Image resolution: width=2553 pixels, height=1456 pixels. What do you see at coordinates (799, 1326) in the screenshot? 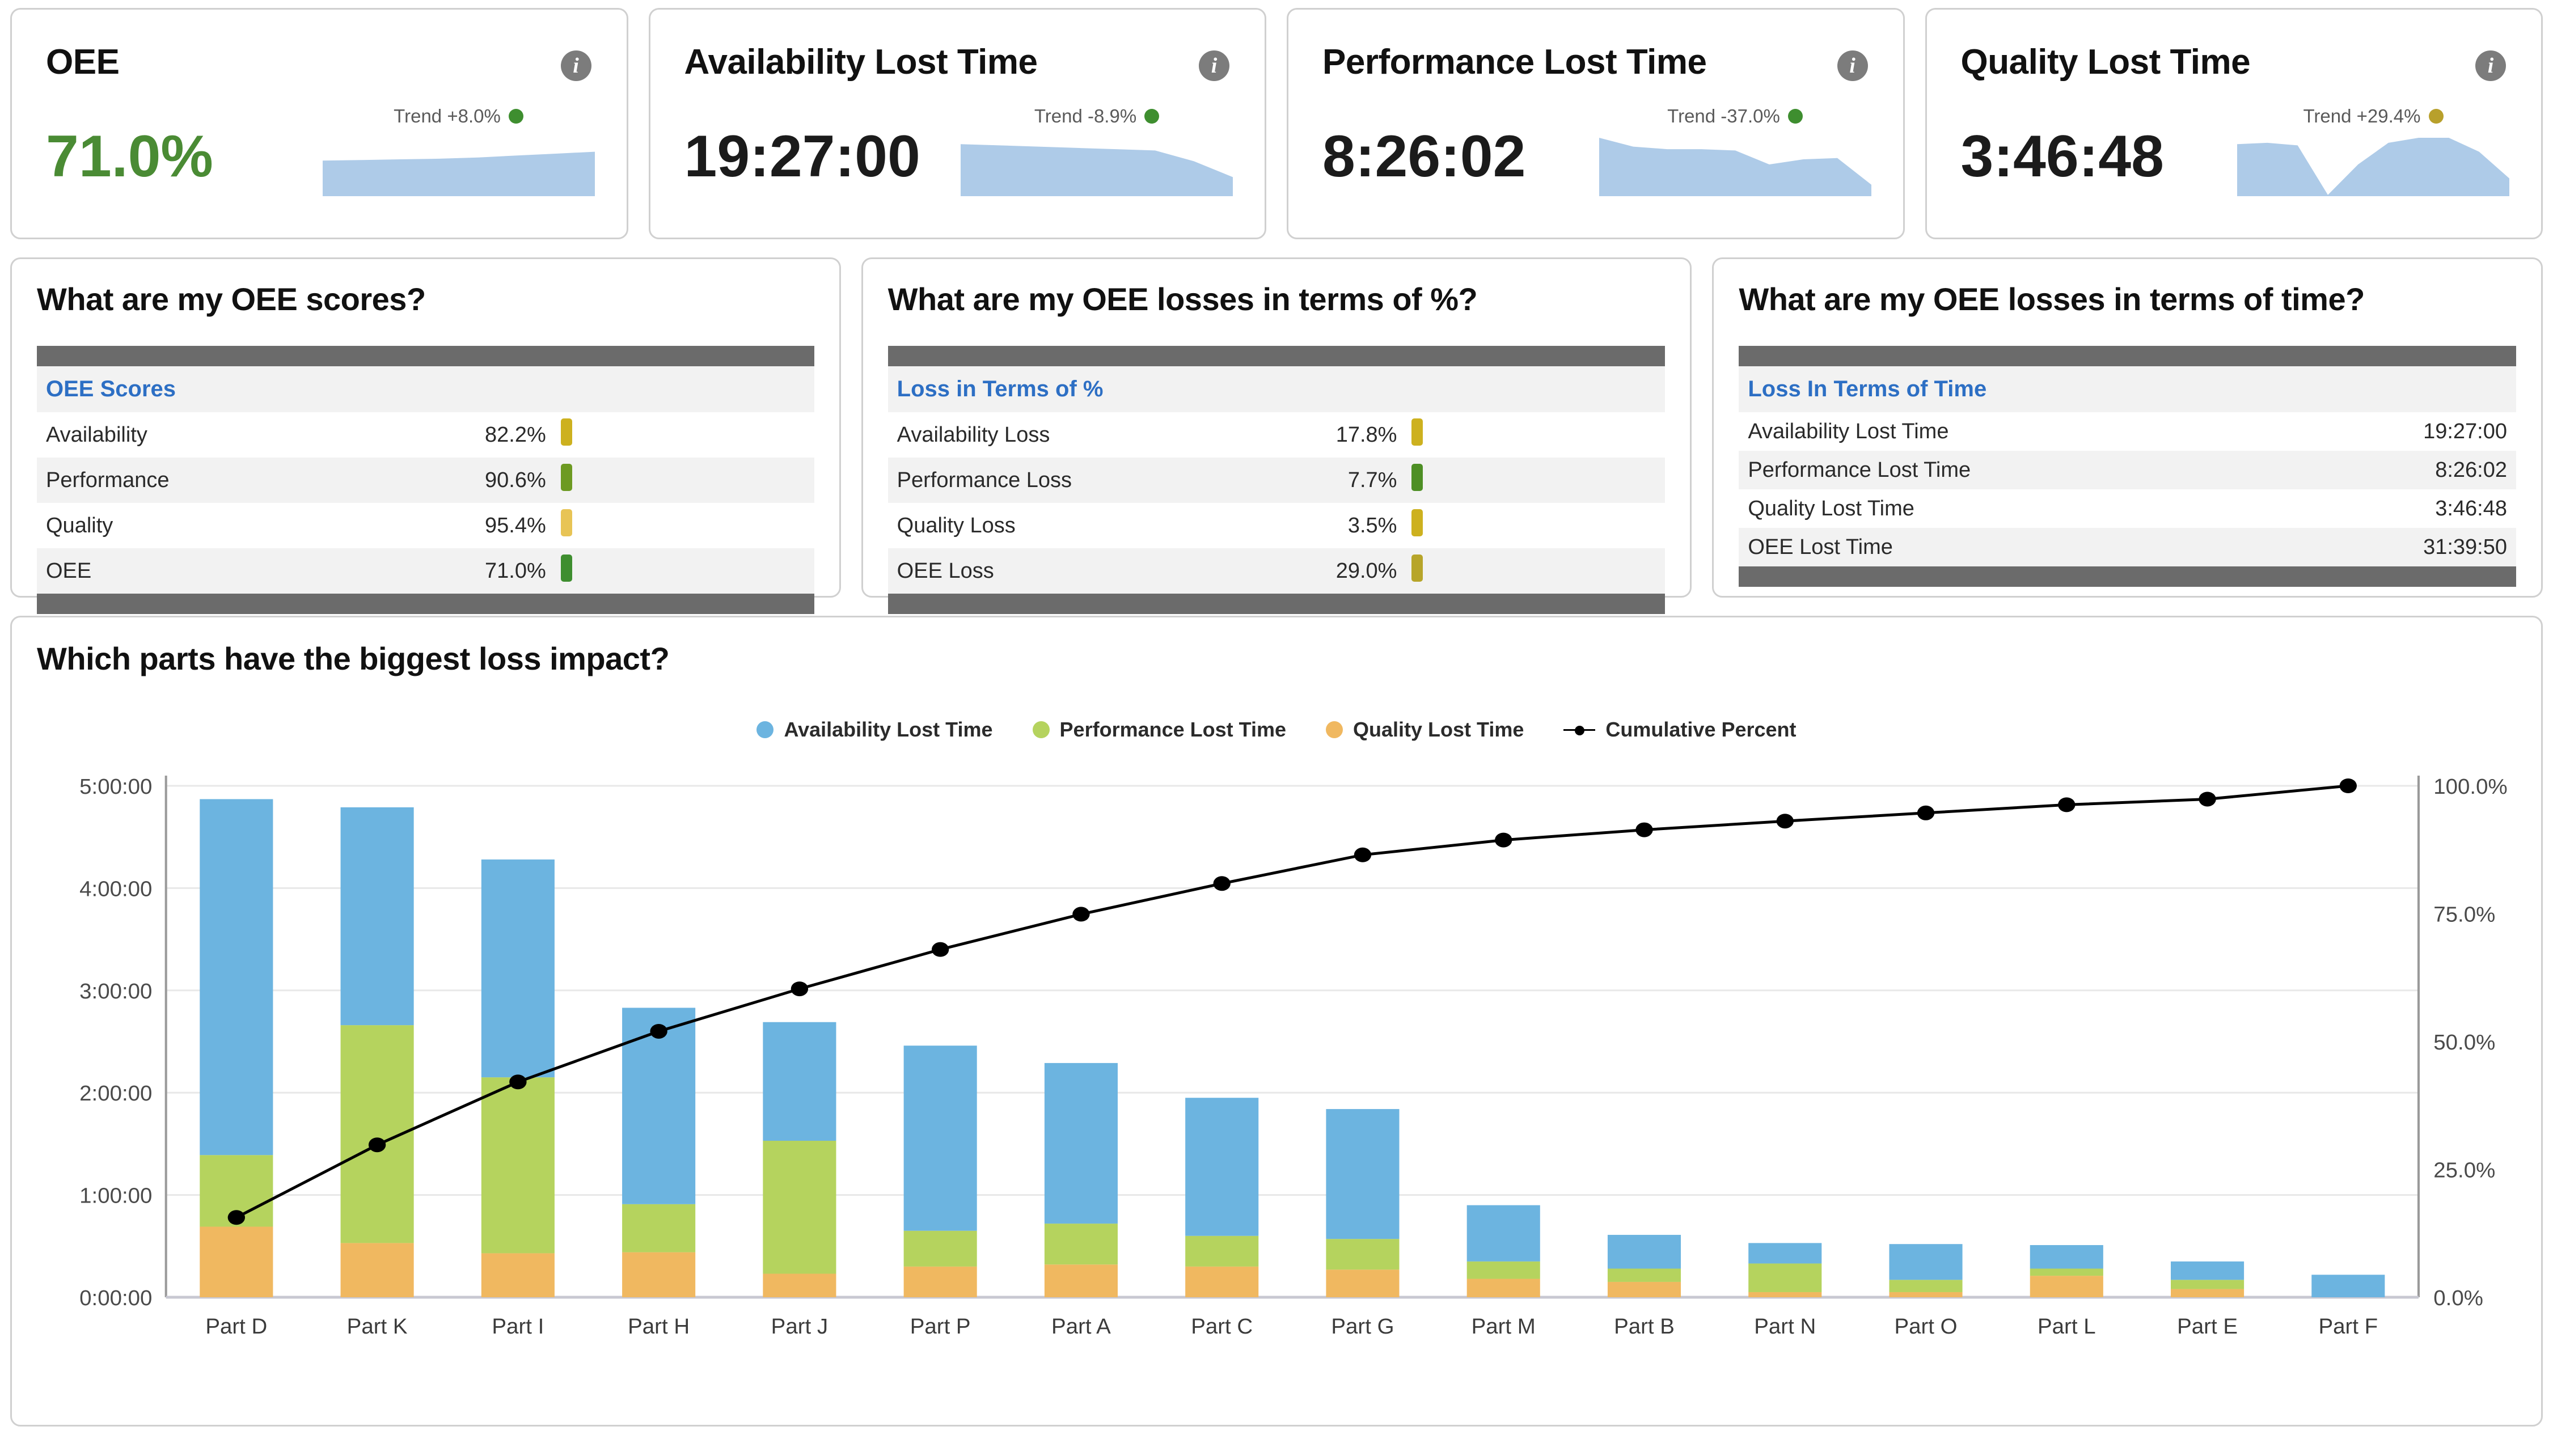
I see `x-axis-tick-label: Part J` at bounding box center [799, 1326].